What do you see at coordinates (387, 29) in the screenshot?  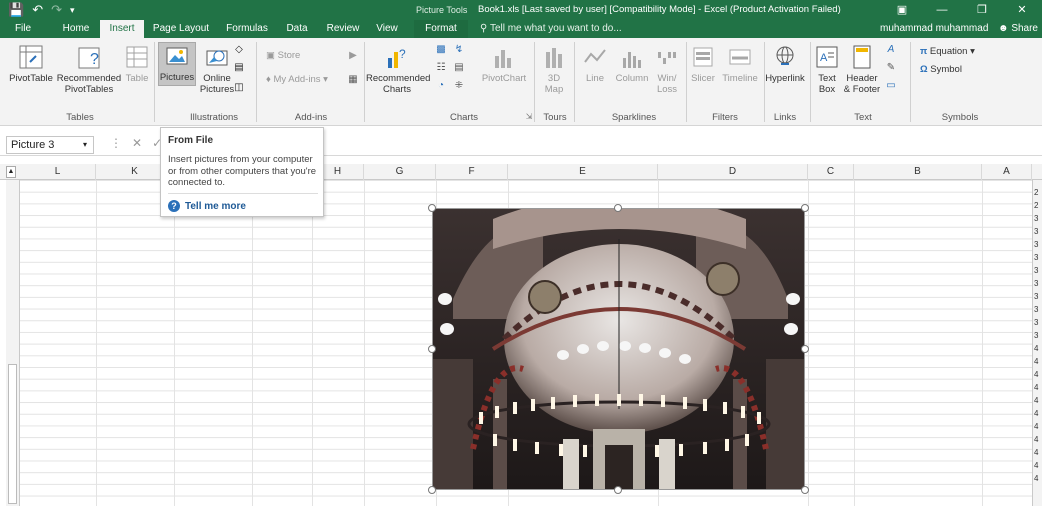 I see `tab-view: View` at bounding box center [387, 29].